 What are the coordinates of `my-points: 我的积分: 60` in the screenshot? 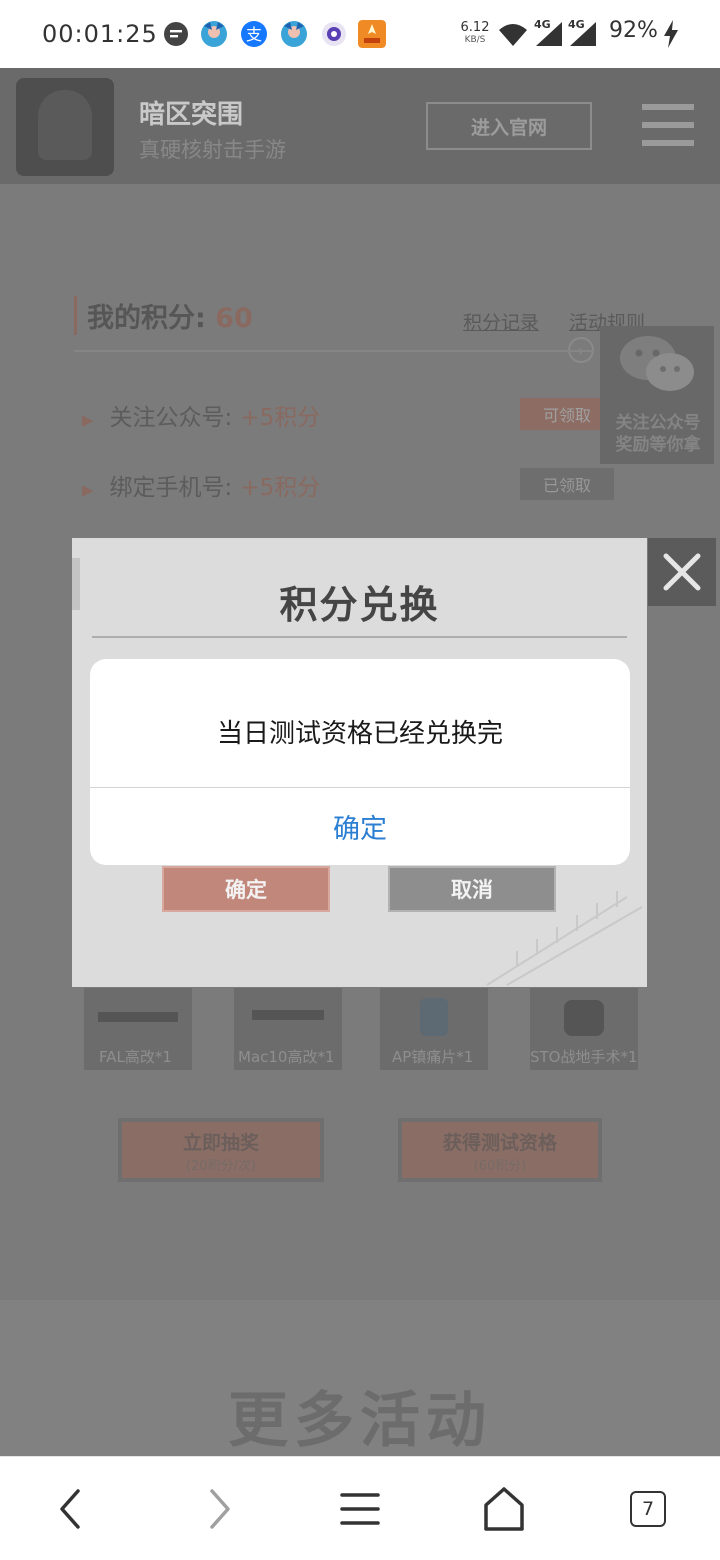 It's located at (163, 315).